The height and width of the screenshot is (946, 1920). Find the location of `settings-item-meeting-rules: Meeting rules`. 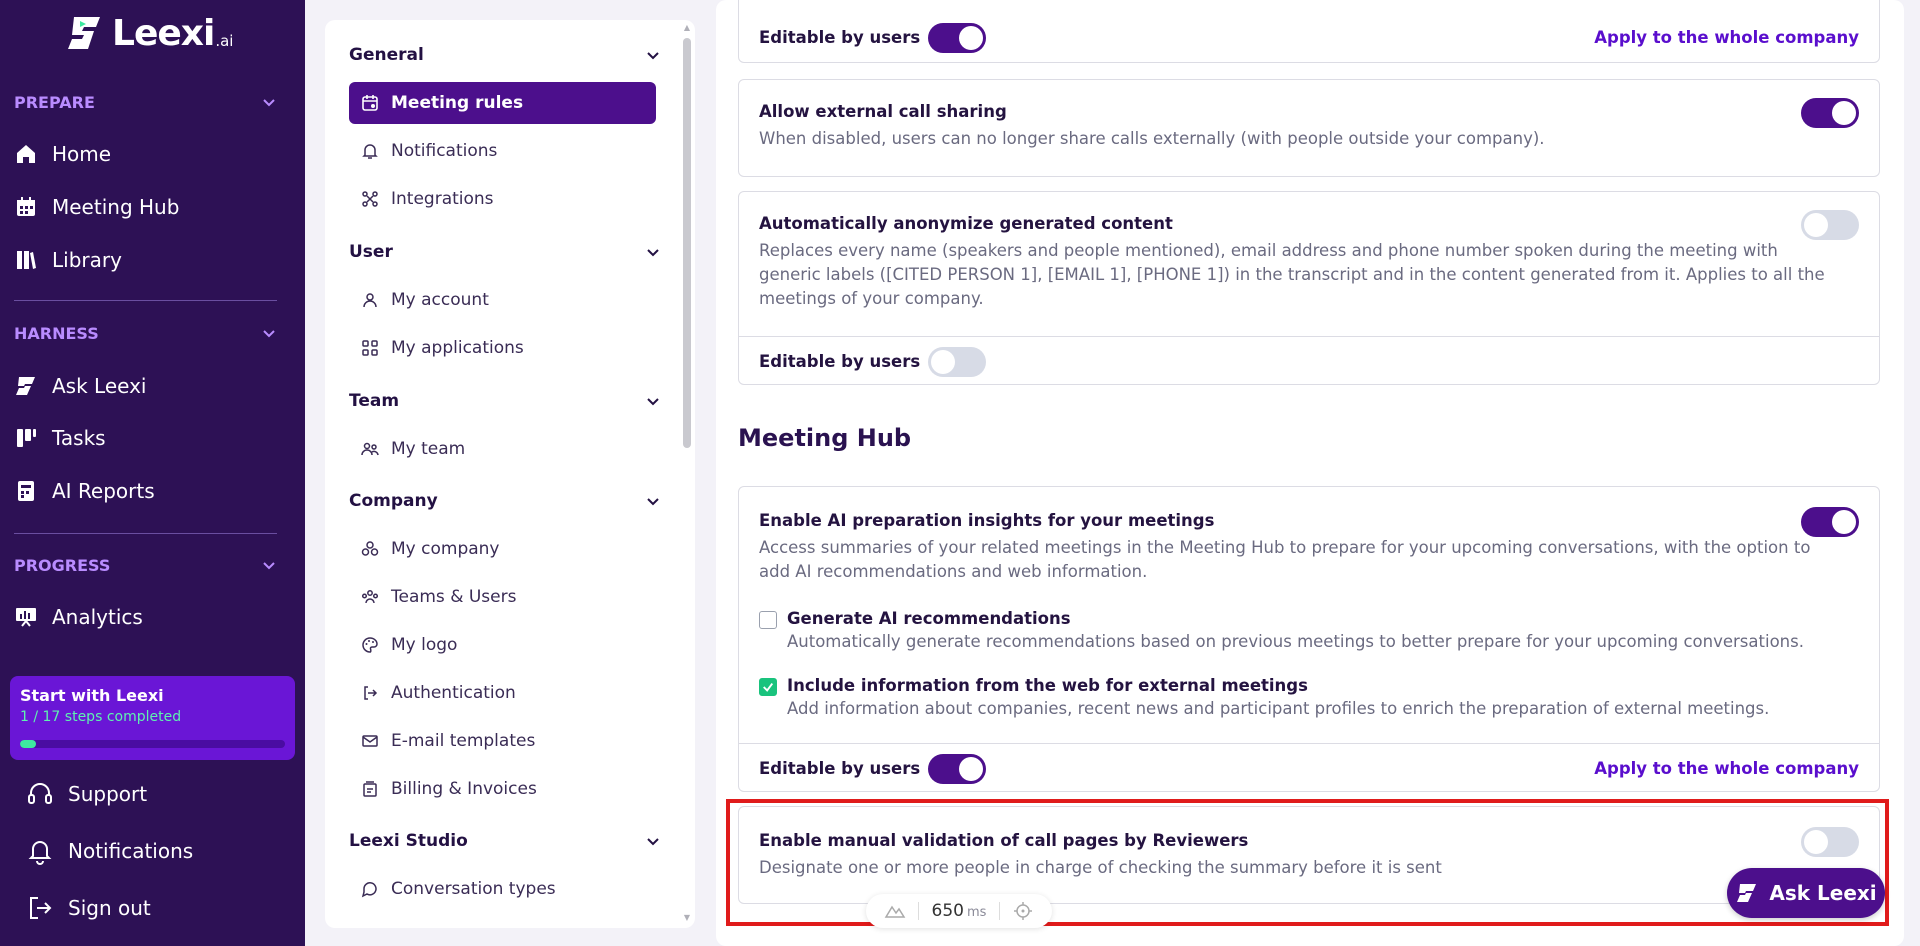

settings-item-meeting-rules: Meeting rules is located at coordinates (502, 103).